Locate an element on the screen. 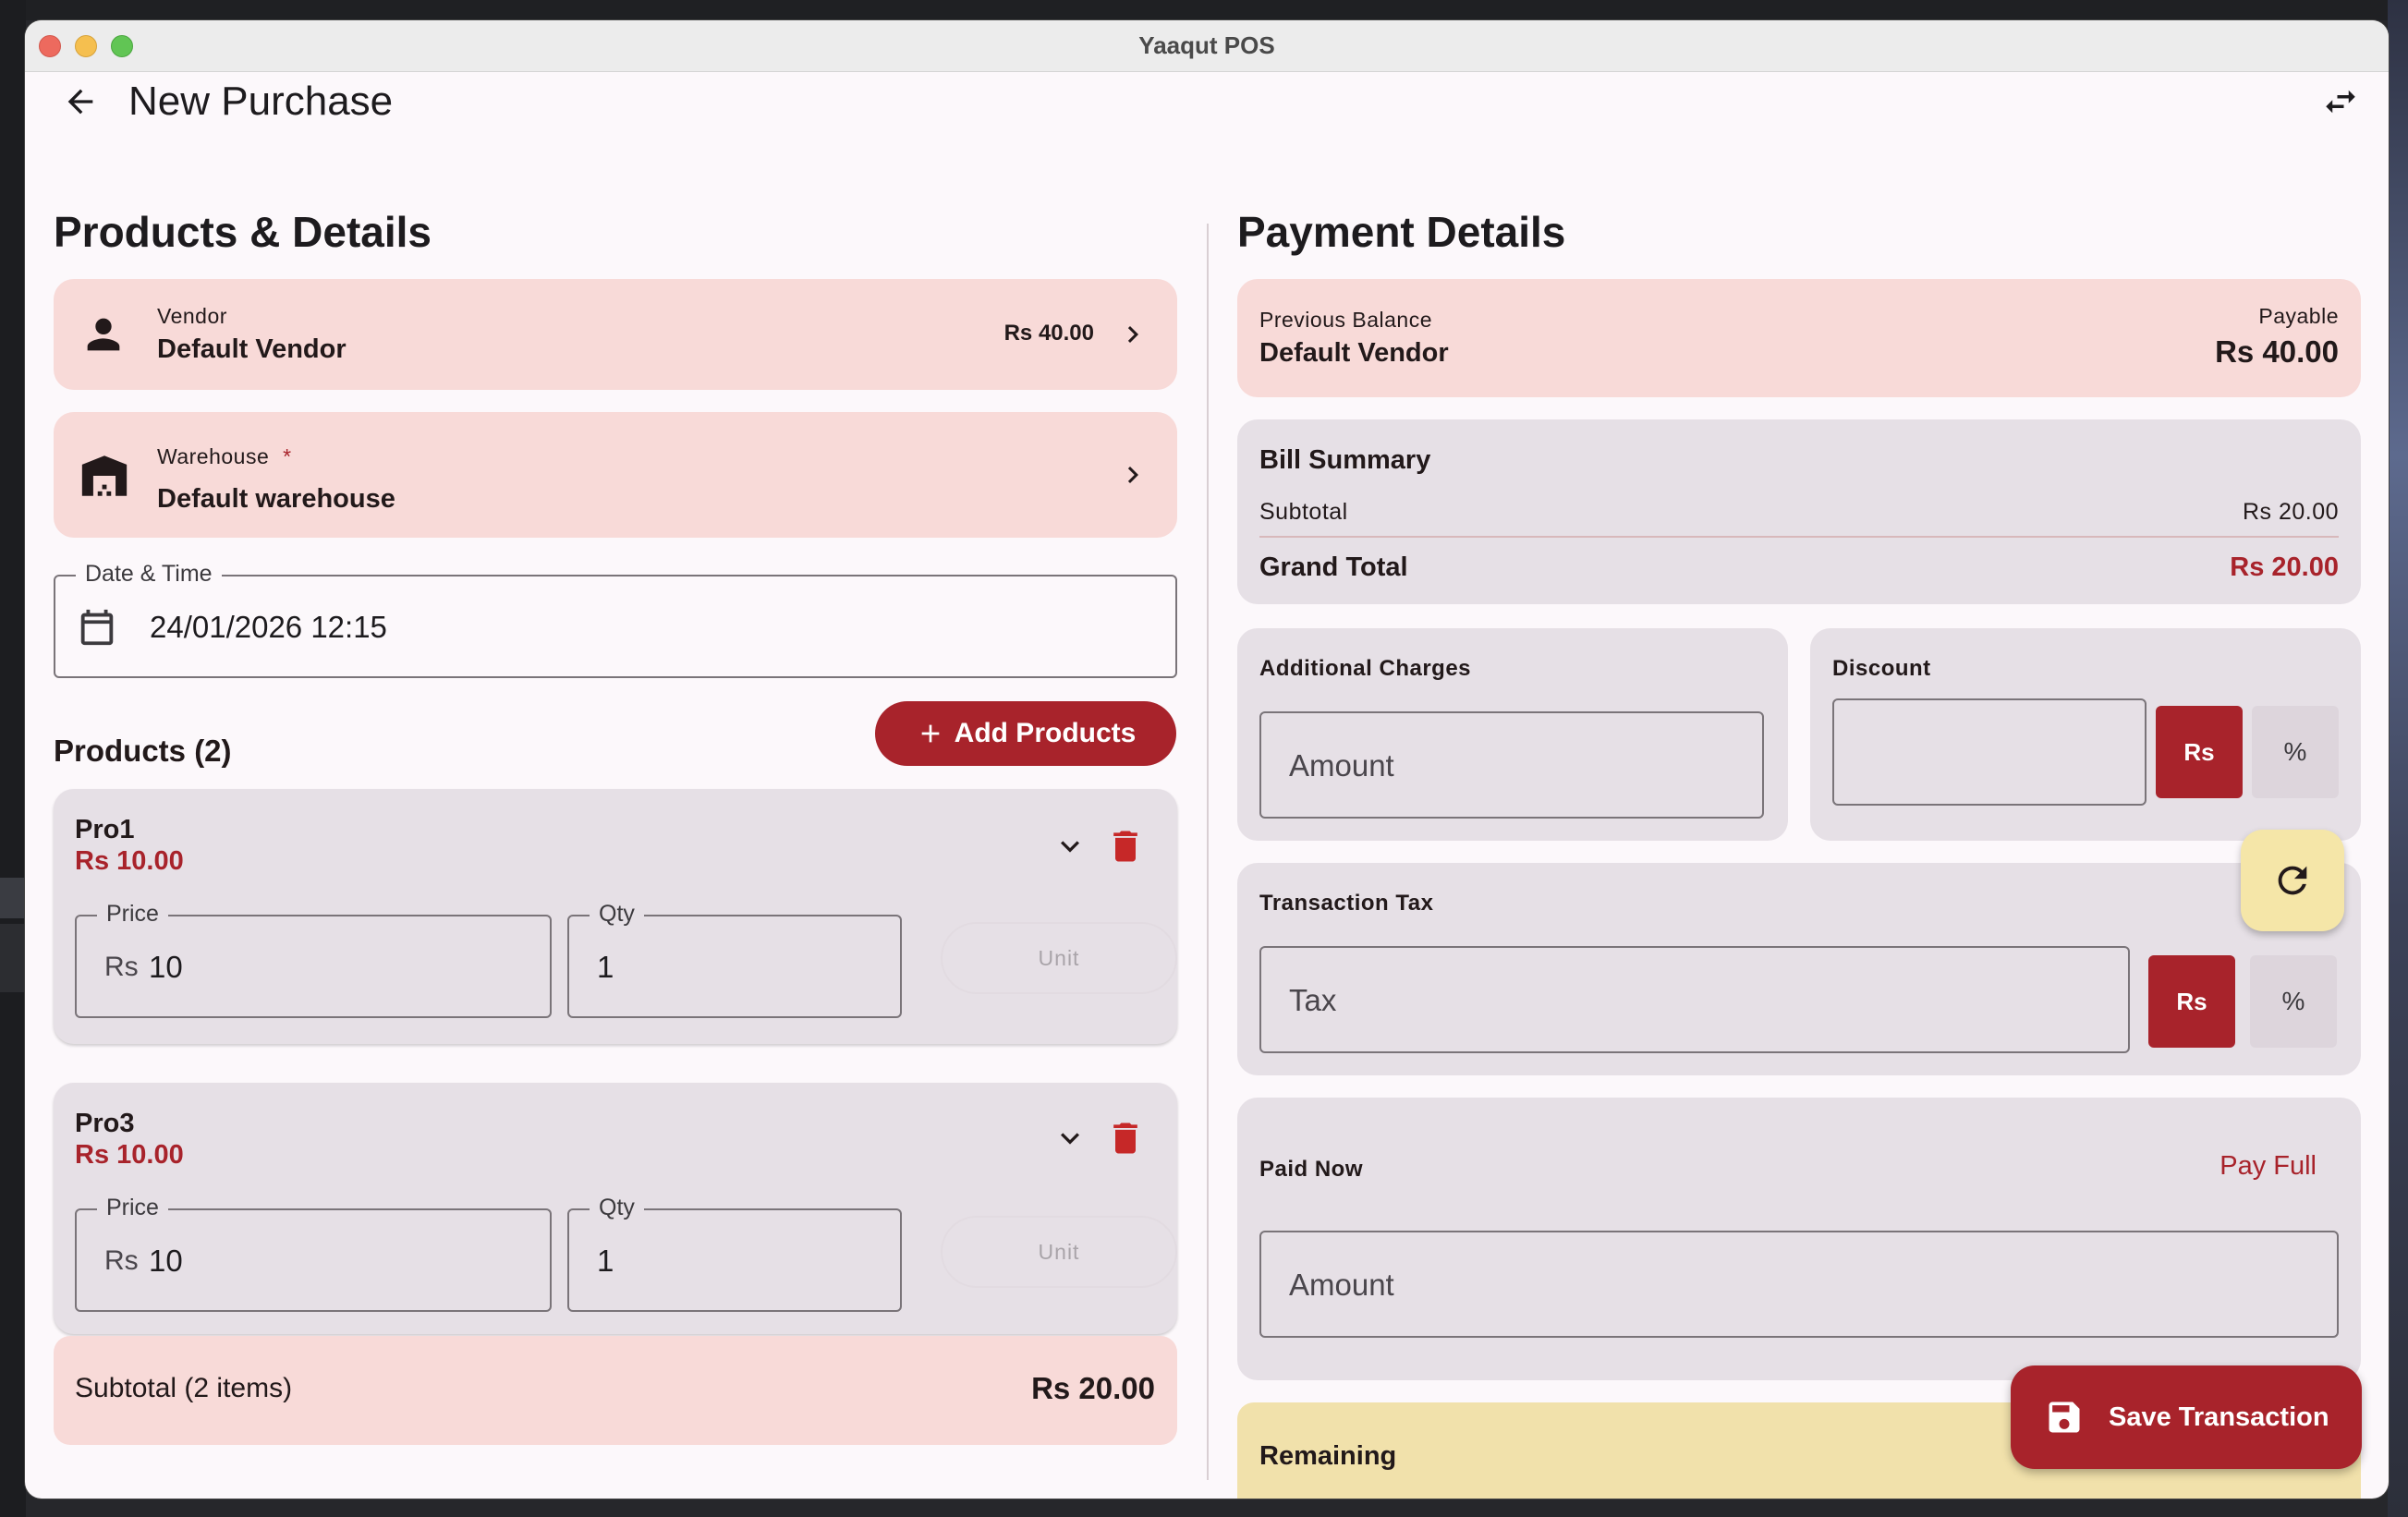  discount-percent-toggle: % is located at coordinates (2295, 752).